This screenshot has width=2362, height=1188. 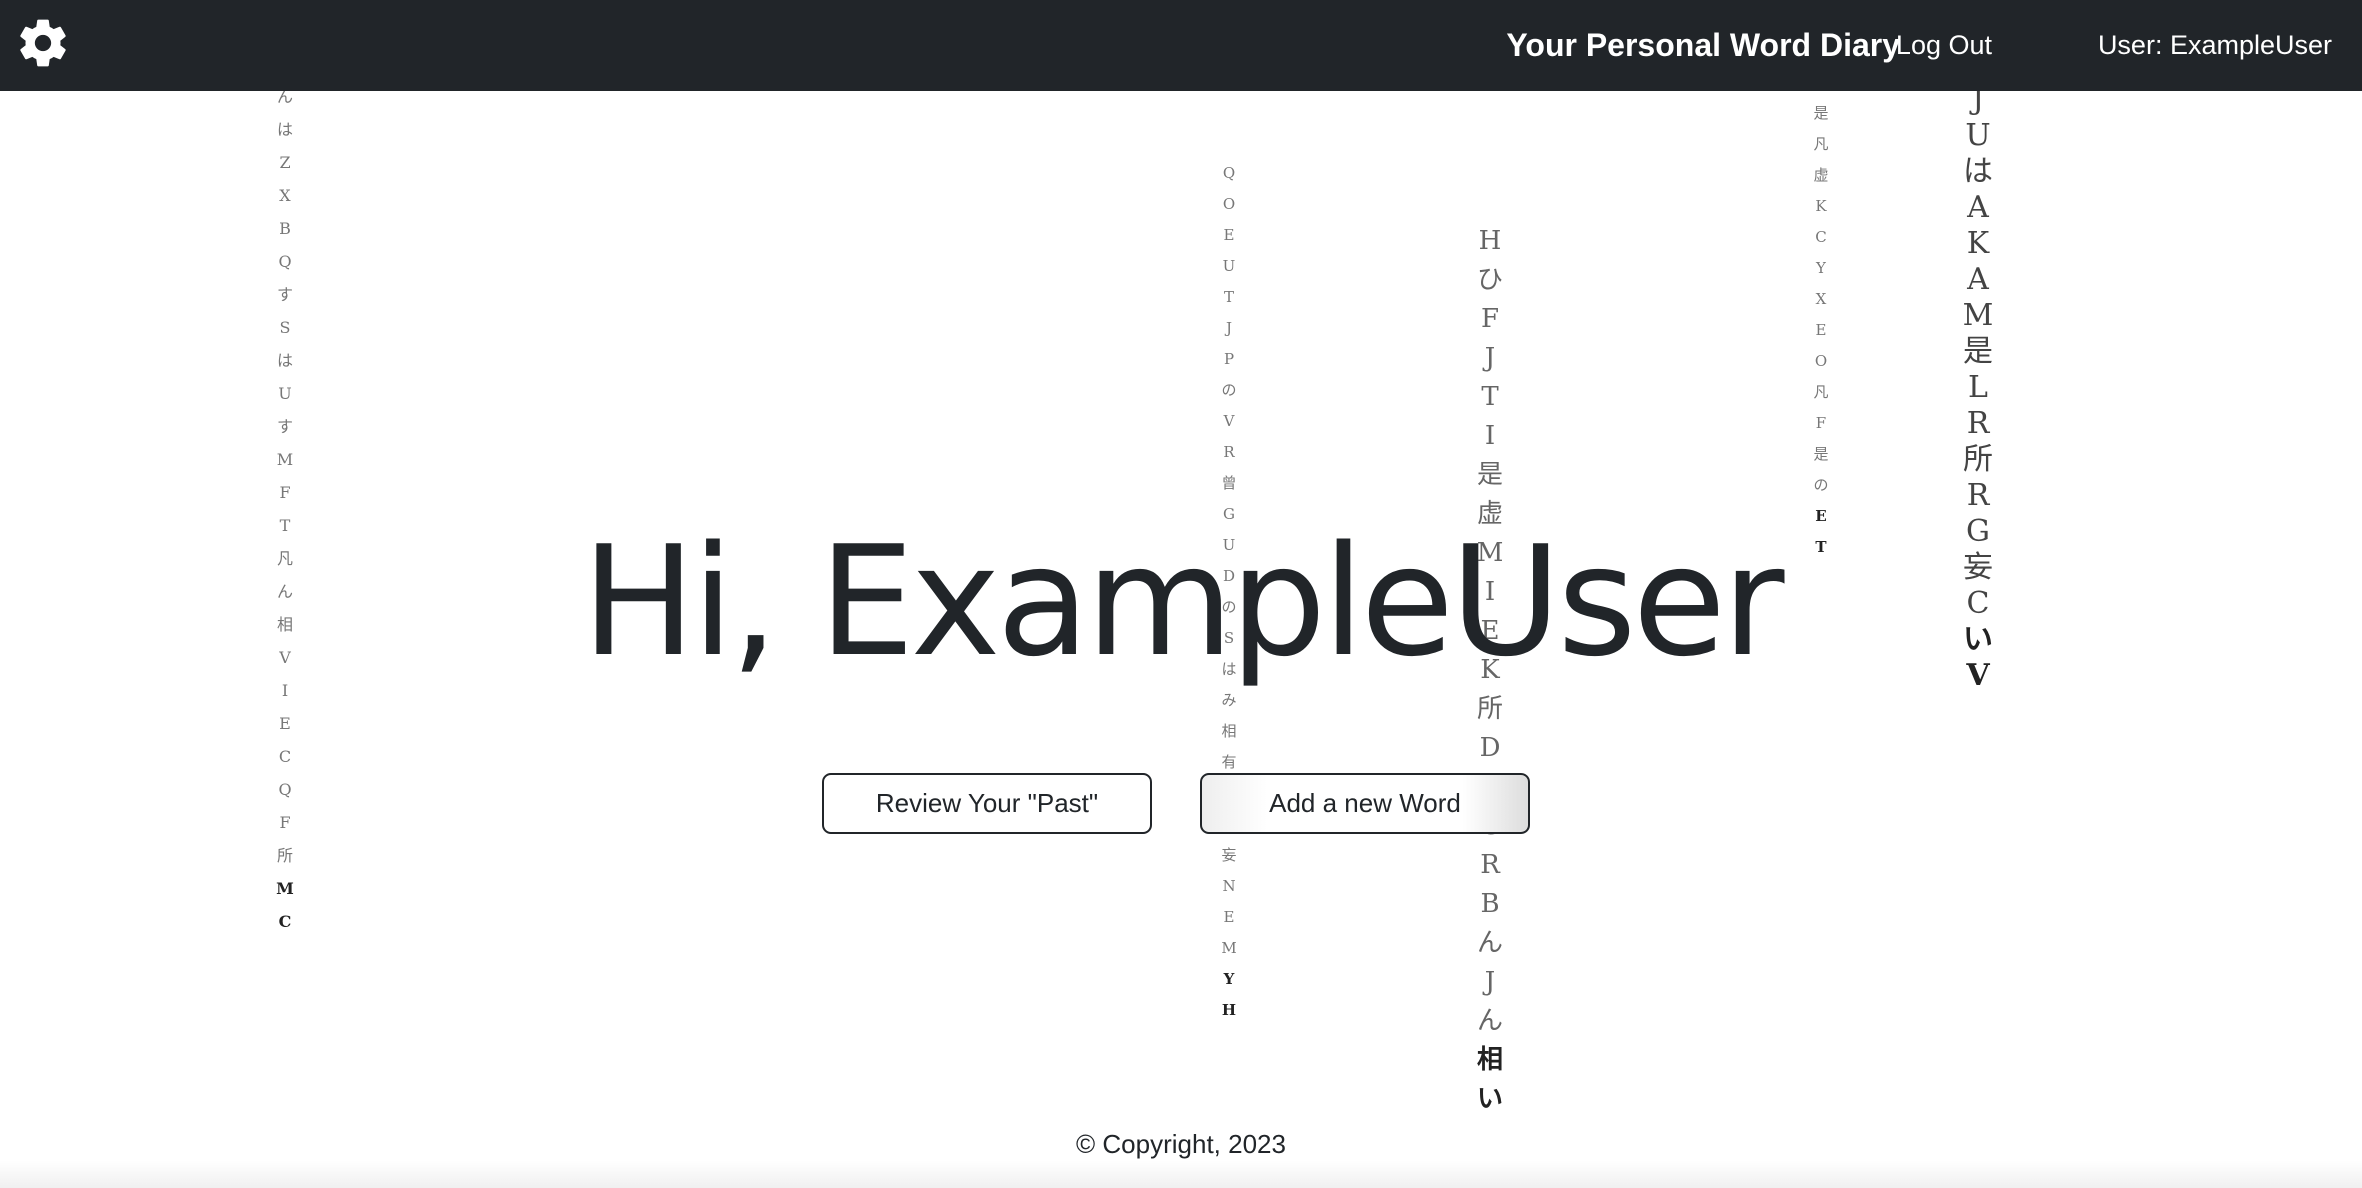 I want to click on rain-char: D, so click(x=1490, y=748).